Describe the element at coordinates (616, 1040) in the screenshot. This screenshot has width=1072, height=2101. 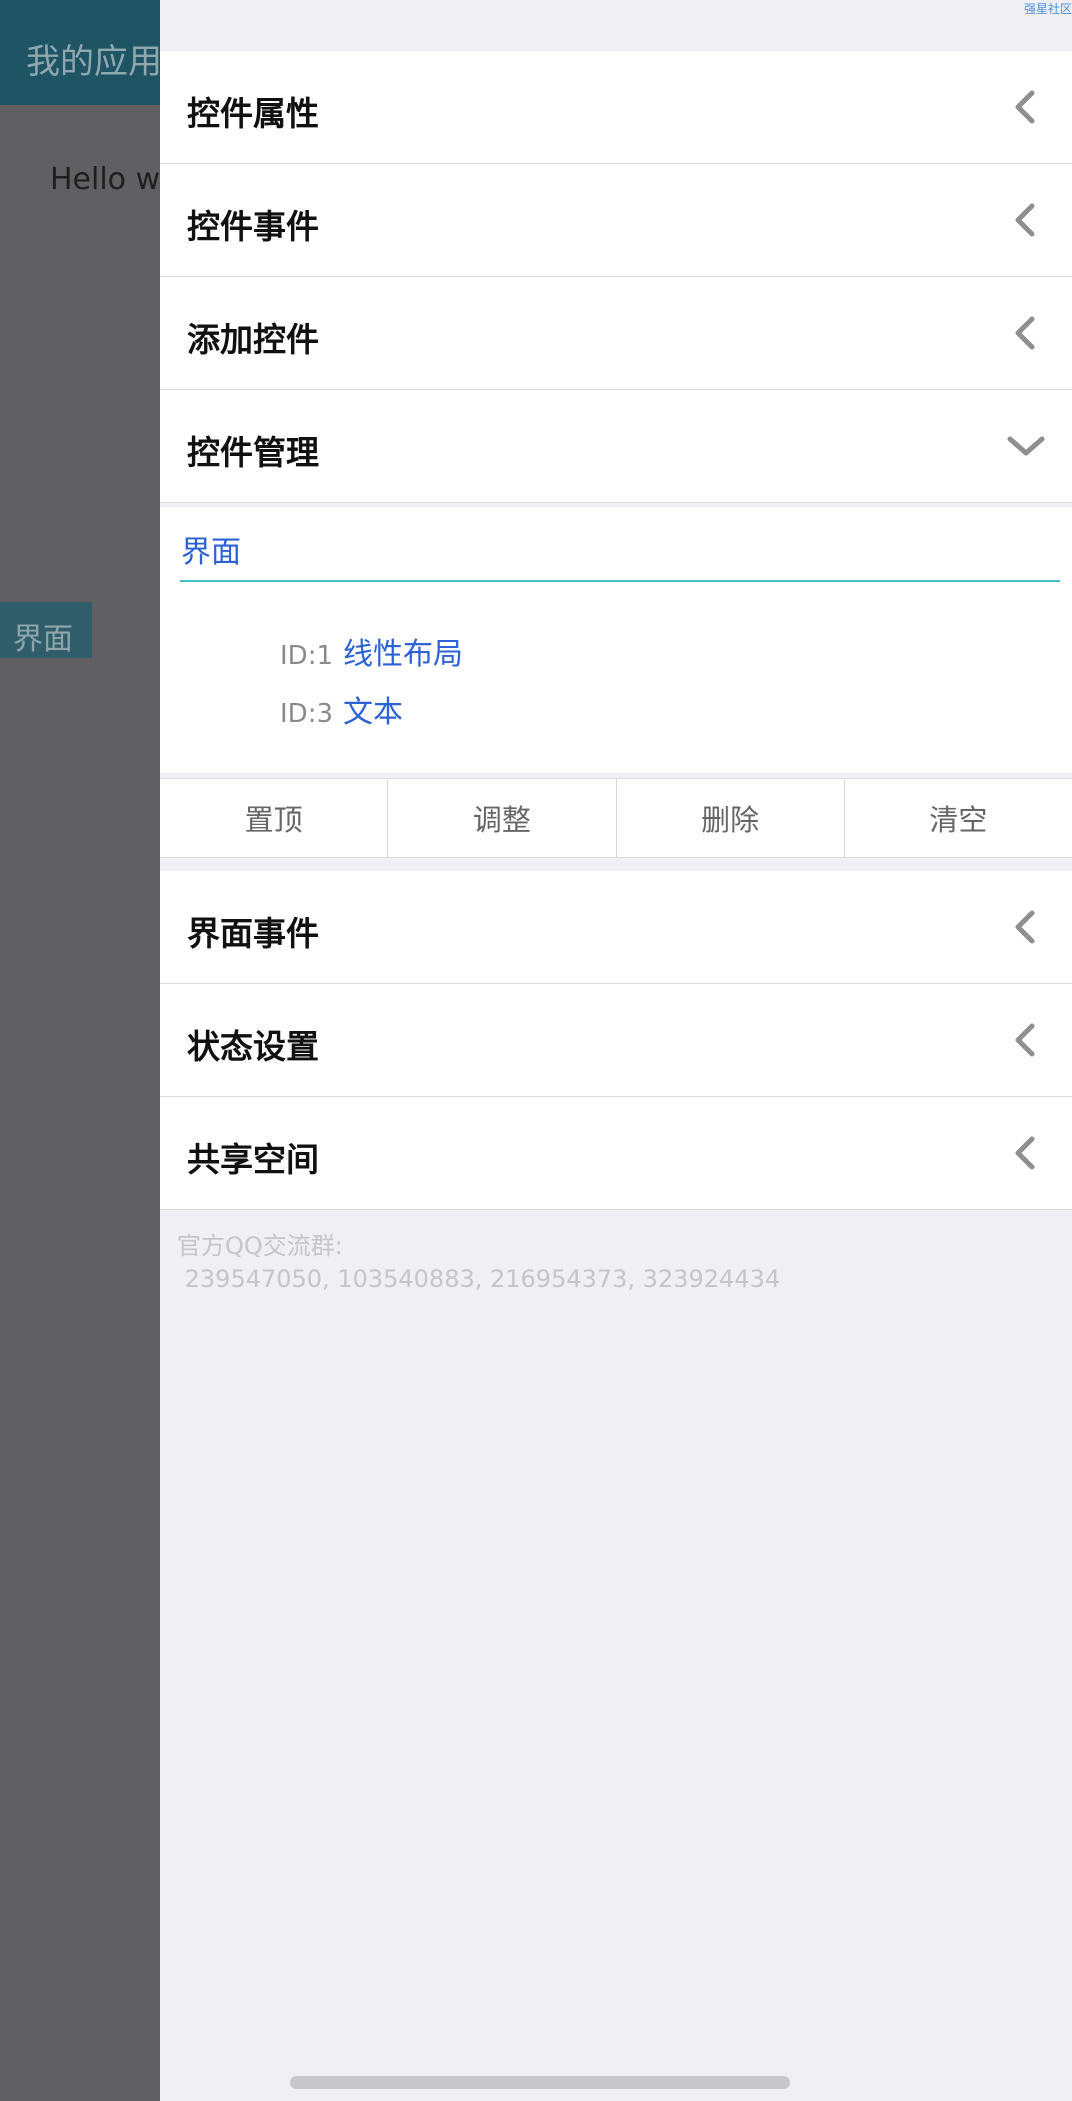
I see `section-state-settings: 状态设置` at that location.